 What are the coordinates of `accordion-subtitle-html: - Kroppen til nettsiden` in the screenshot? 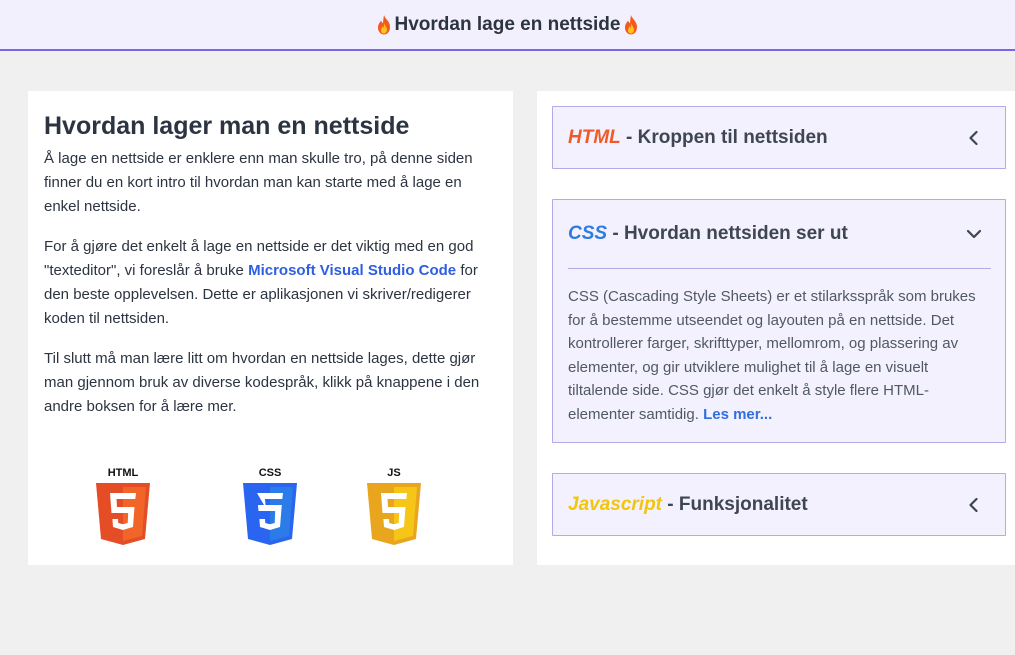 It's located at (724, 137).